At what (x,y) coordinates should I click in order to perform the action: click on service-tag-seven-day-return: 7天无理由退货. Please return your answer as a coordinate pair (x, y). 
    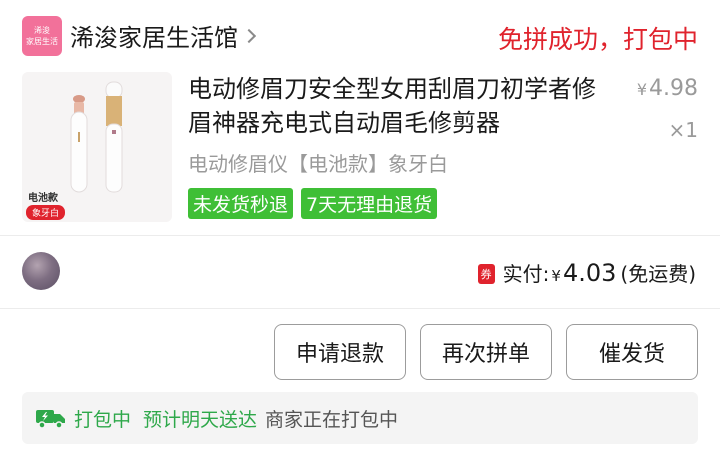
    Looking at the image, I should click on (369, 203).